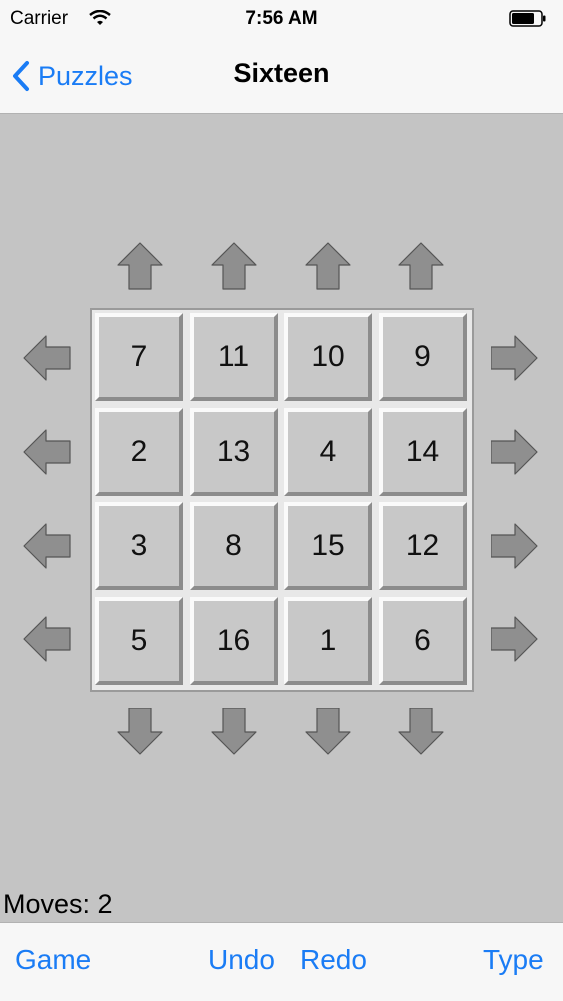 This screenshot has width=563, height=1001. I want to click on tile: 12, so click(422, 546).